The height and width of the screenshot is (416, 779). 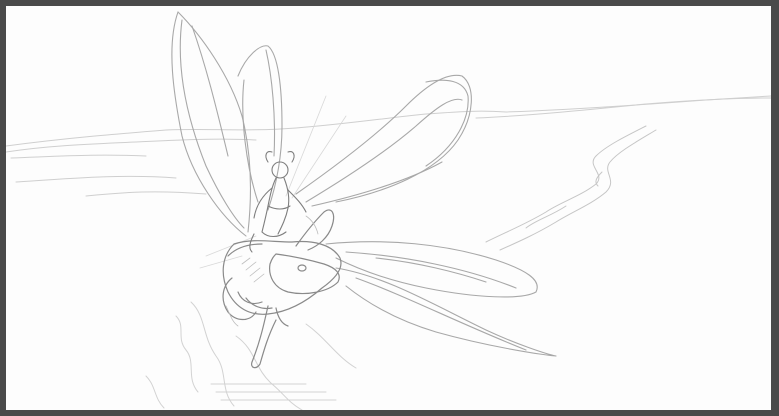 I want to click on ground-lines, so click(x=251, y=355).